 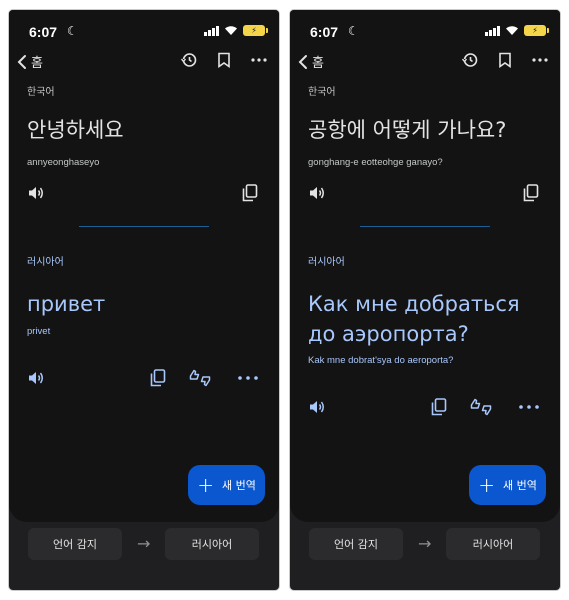 I want to click on translated-romanization: Kak mne dobrat'sya do aeroporta?, so click(x=381, y=360).